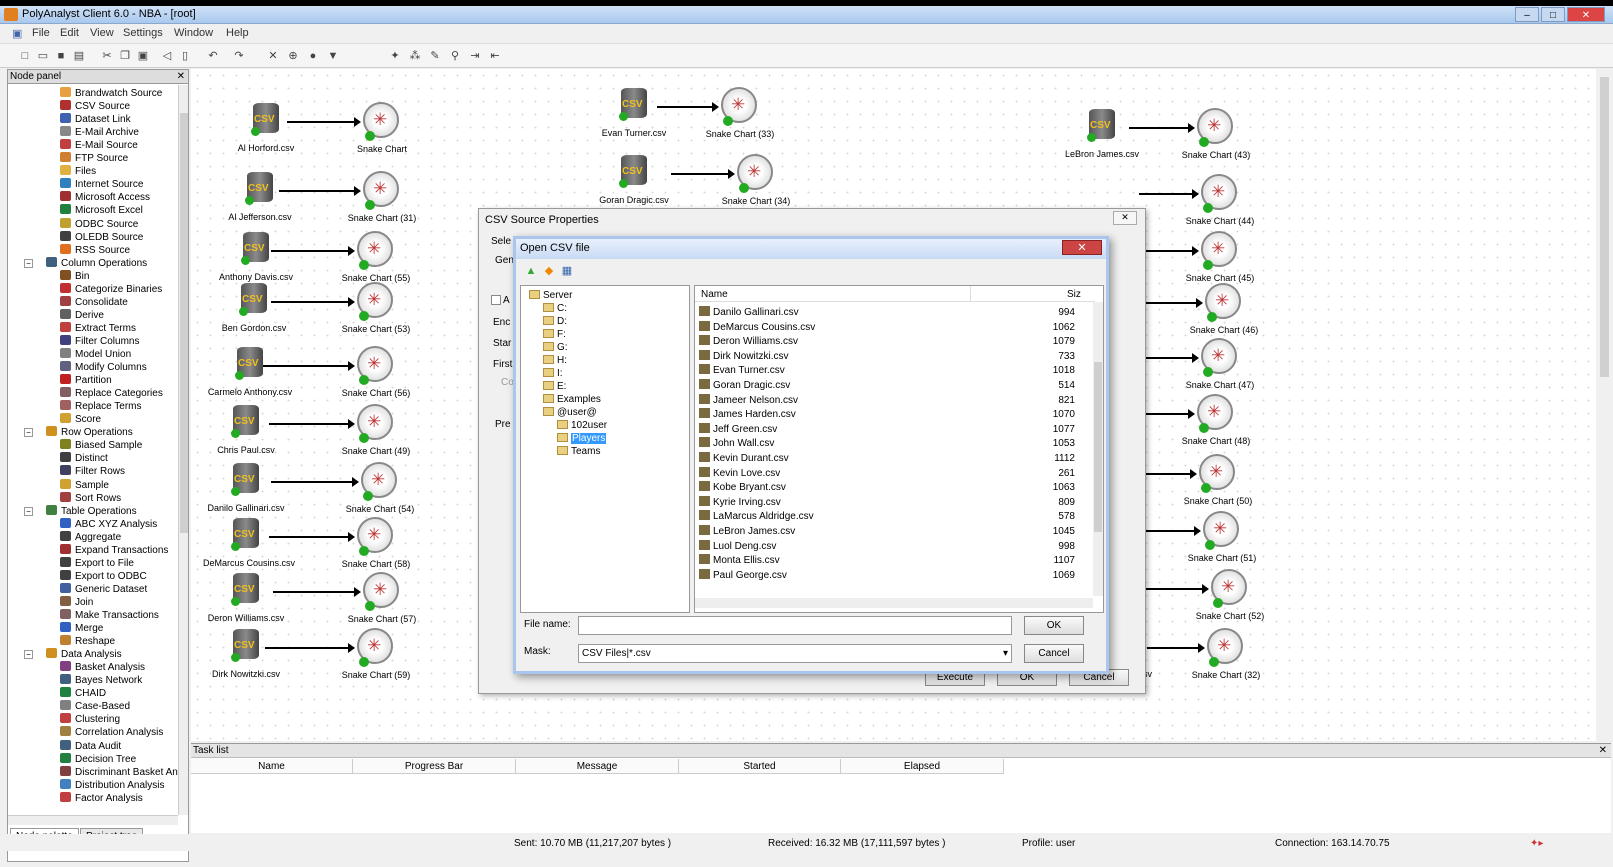 This screenshot has width=1613, height=867. What do you see at coordinates (111, 289) in the screenshot?
I see `palette-item: Categorize Binaries` at bounding box center [111, 289].